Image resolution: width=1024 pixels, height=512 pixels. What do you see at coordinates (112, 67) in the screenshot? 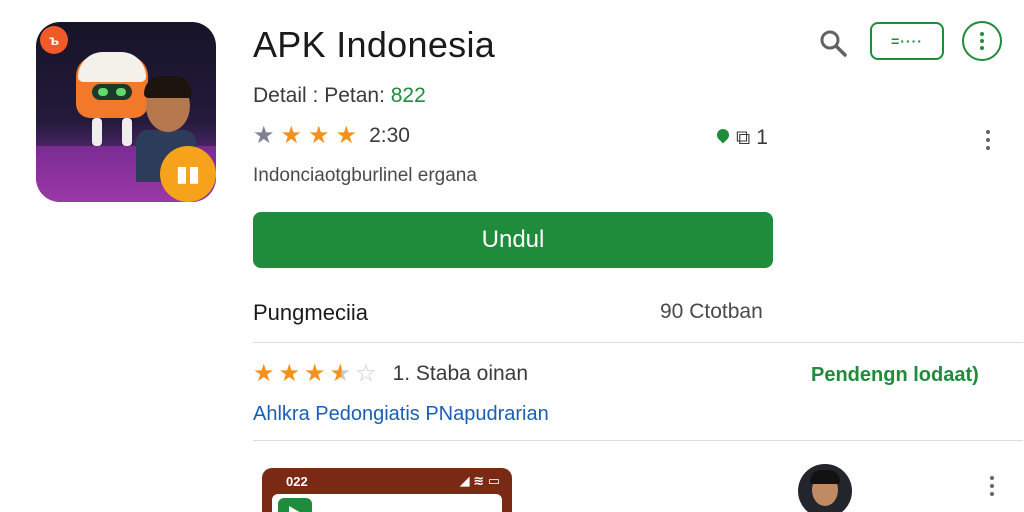
I see `robot-cap` at bounding box center [112, 67].